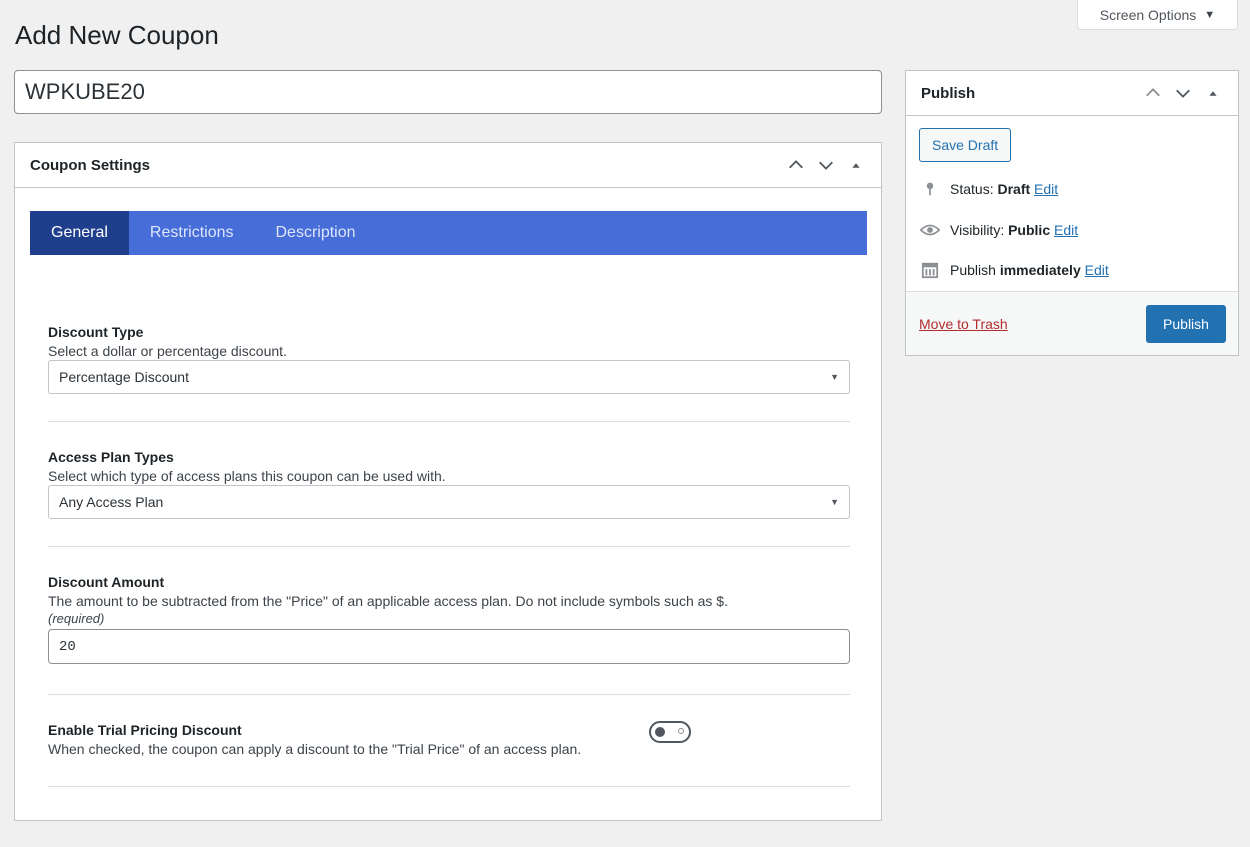  What do you see at coordinates (449, 502) in the screenshot?
I see `access-plan-types-select: Any Access Plan ▼` at bounding box center [449, 502].